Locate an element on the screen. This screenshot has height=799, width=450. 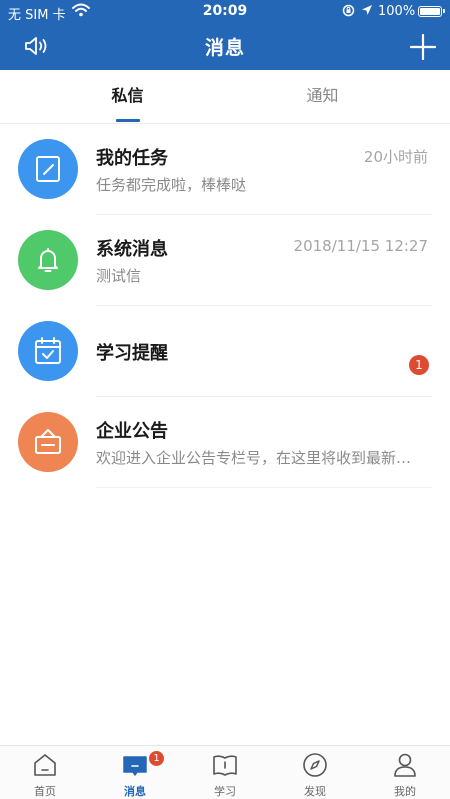
compass-icon is located at coordinates (315, 765).